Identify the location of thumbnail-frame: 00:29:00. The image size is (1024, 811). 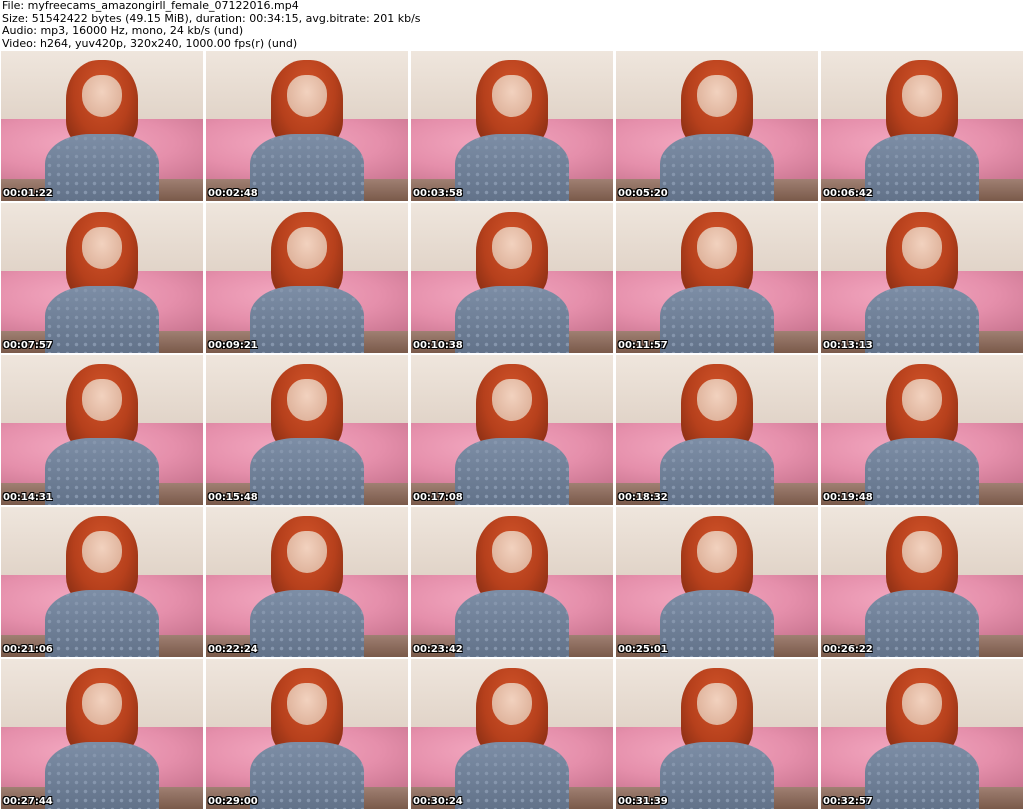
(307, 734).